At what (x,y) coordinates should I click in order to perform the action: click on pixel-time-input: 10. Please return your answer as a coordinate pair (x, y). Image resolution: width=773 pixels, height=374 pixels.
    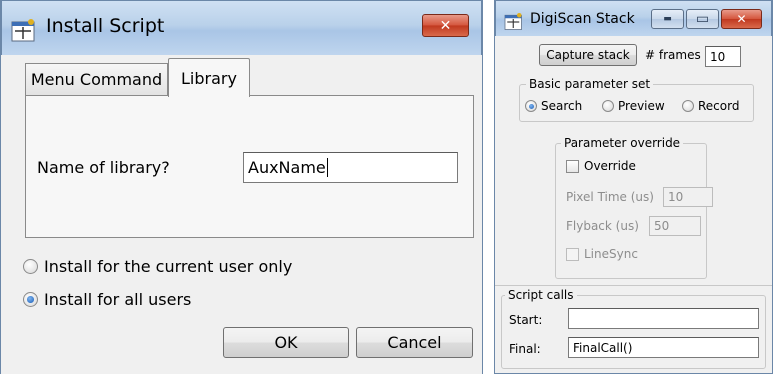
    Looking at the image, I should click on (688, 197).